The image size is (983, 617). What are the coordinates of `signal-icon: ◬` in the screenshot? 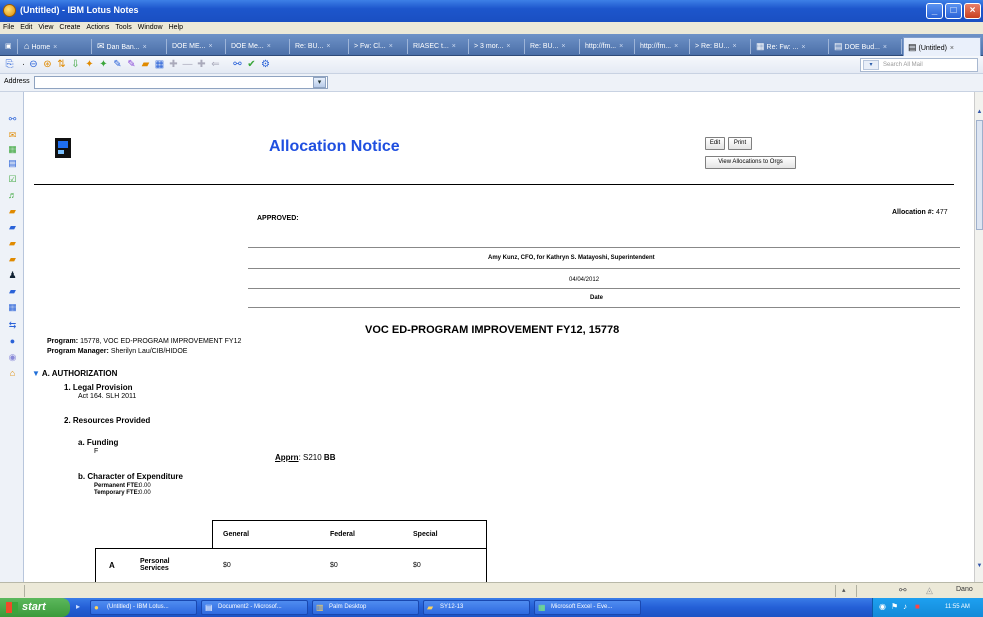 It's located at (929, 590).